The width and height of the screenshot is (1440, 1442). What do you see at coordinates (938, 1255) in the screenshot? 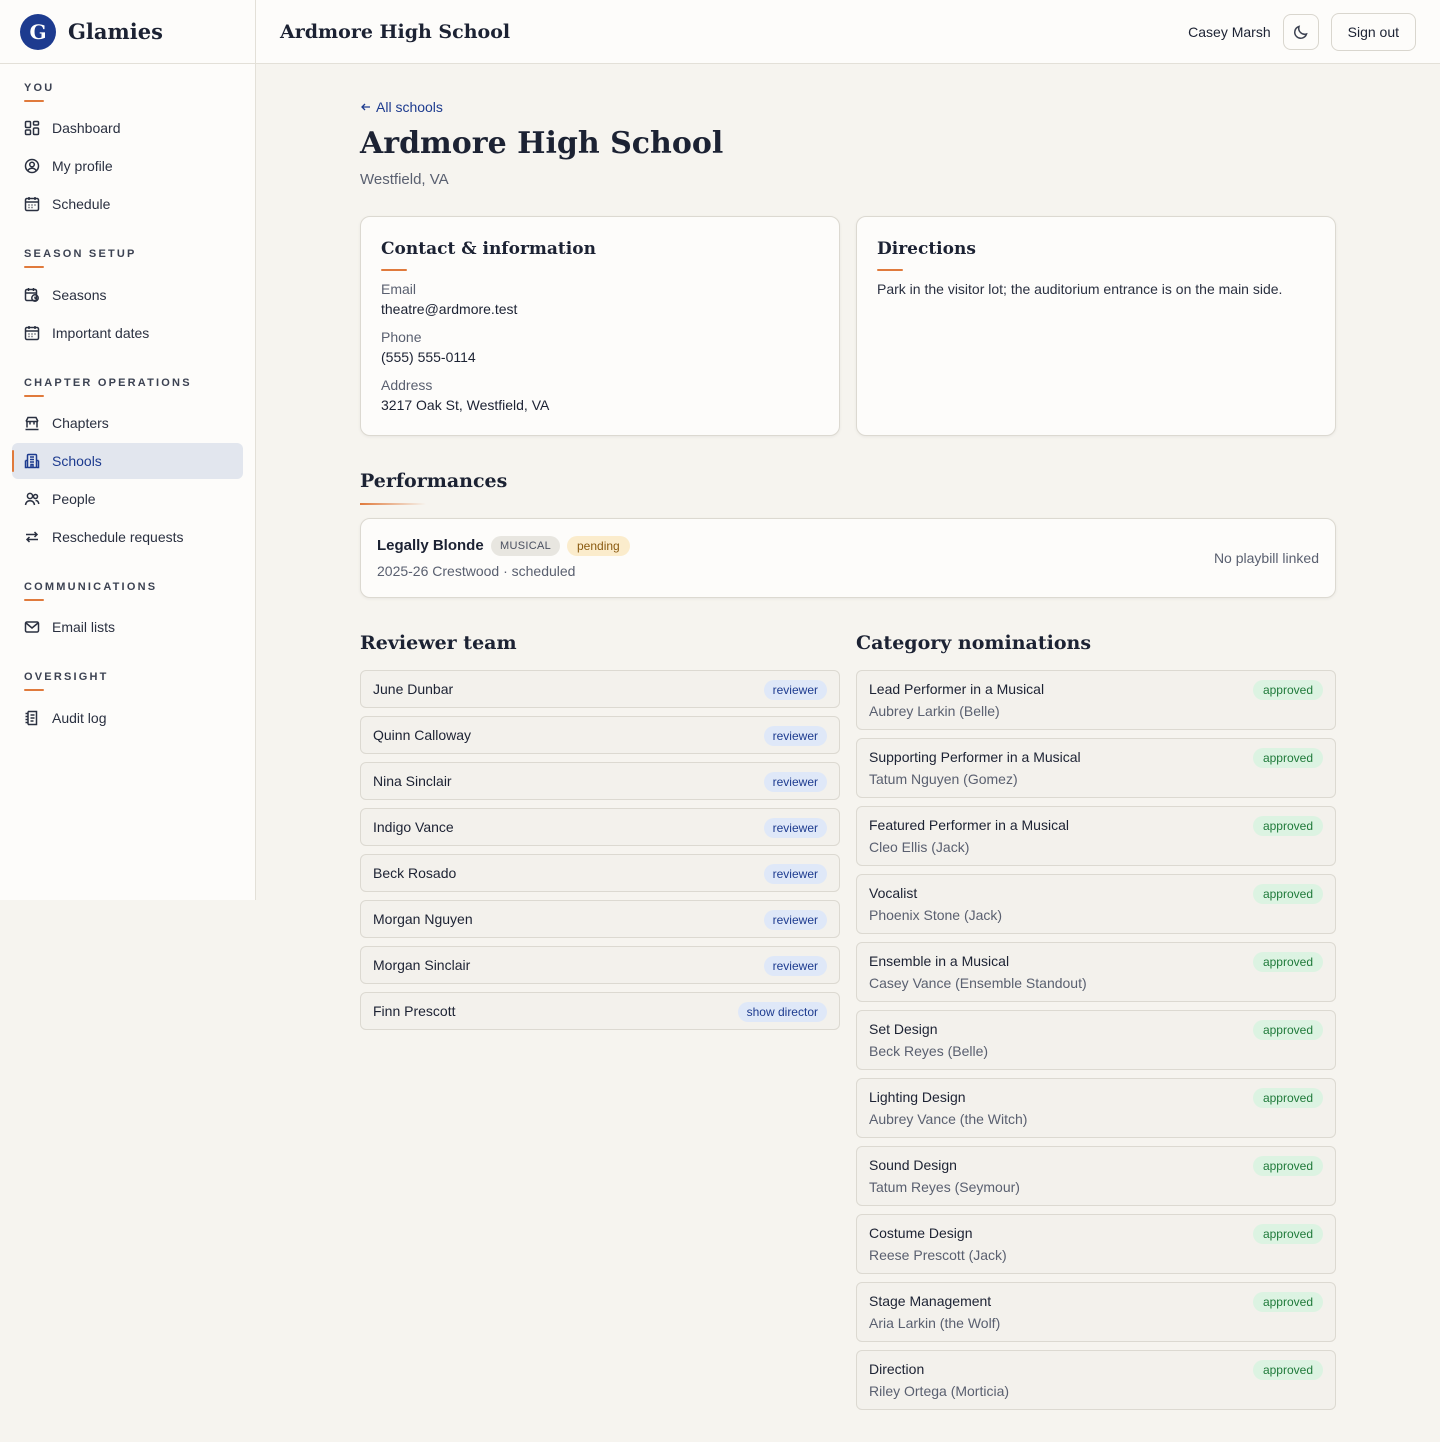
I see `nominee: Reese Prescott (Jack)` at bounding box center [938, 1255].